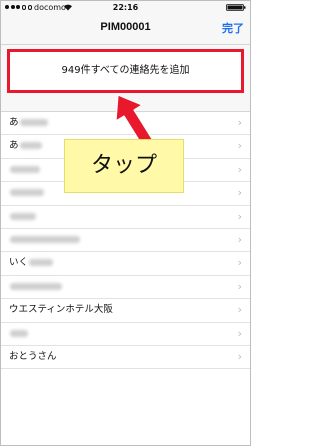 Image resolution: width=320 pixels, height=446 pixels. Describe the element at coordinates (236, 7) in the screenshot. I see `battery-icon` at that location.